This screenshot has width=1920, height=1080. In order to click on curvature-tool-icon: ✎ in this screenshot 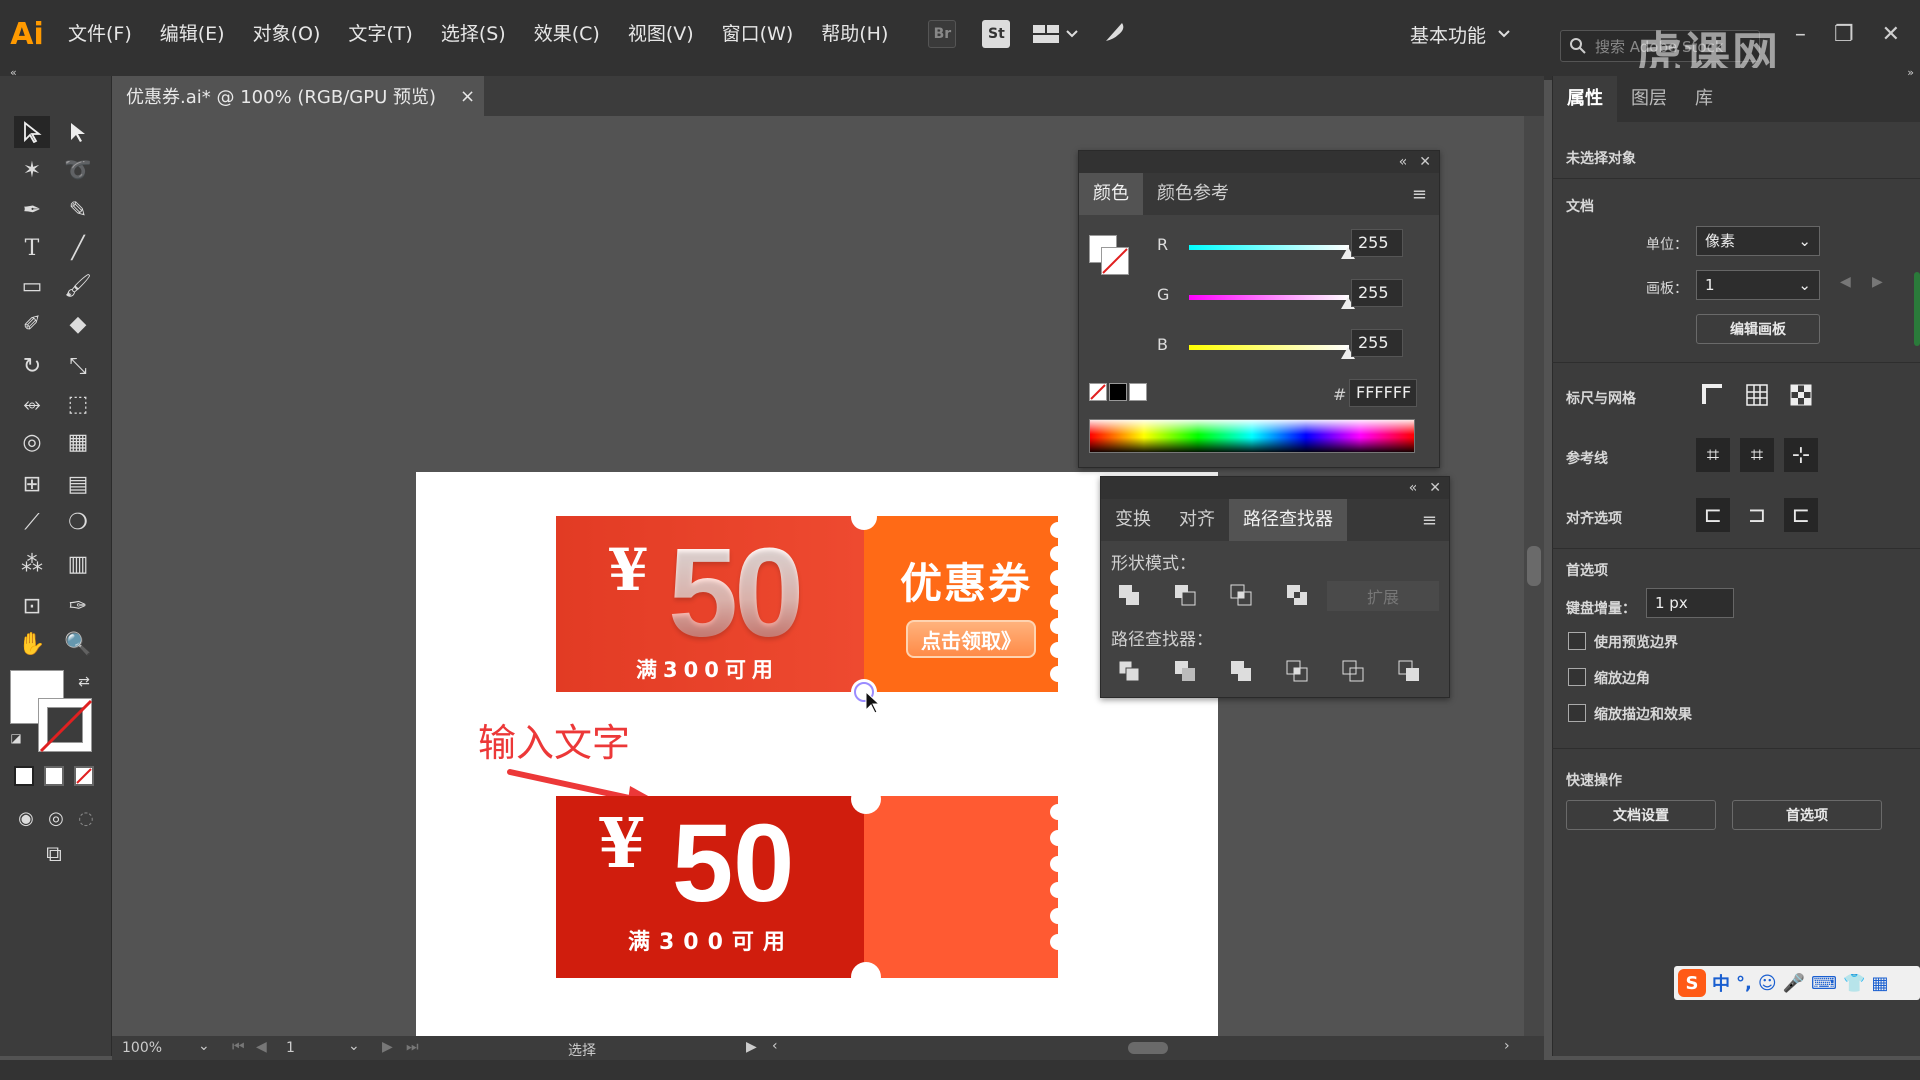, I will do `click(78, 210)`.